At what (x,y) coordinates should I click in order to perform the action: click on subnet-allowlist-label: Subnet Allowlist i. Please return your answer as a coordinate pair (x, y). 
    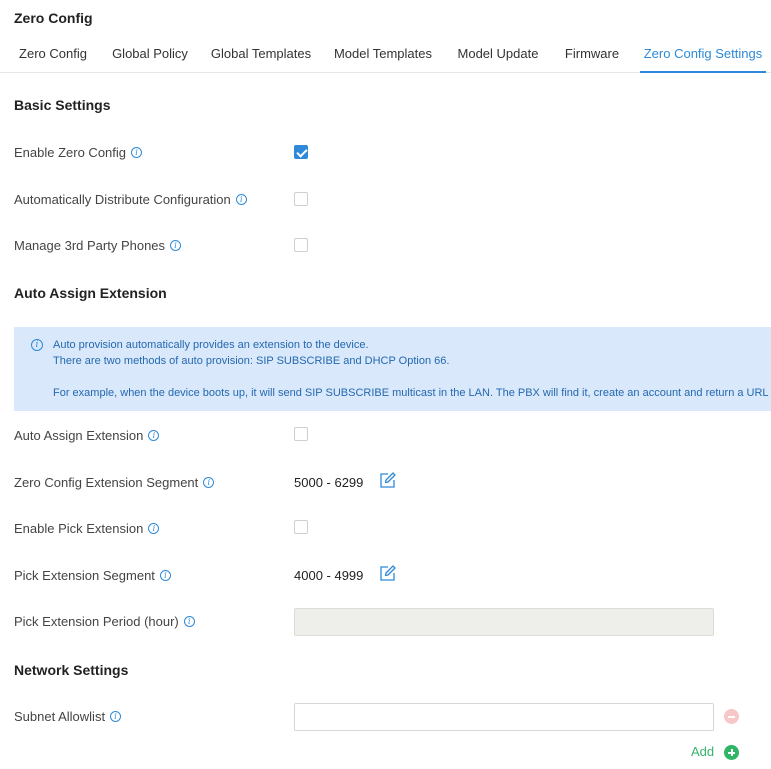
    Looking at the image, I should click on (68, 716).